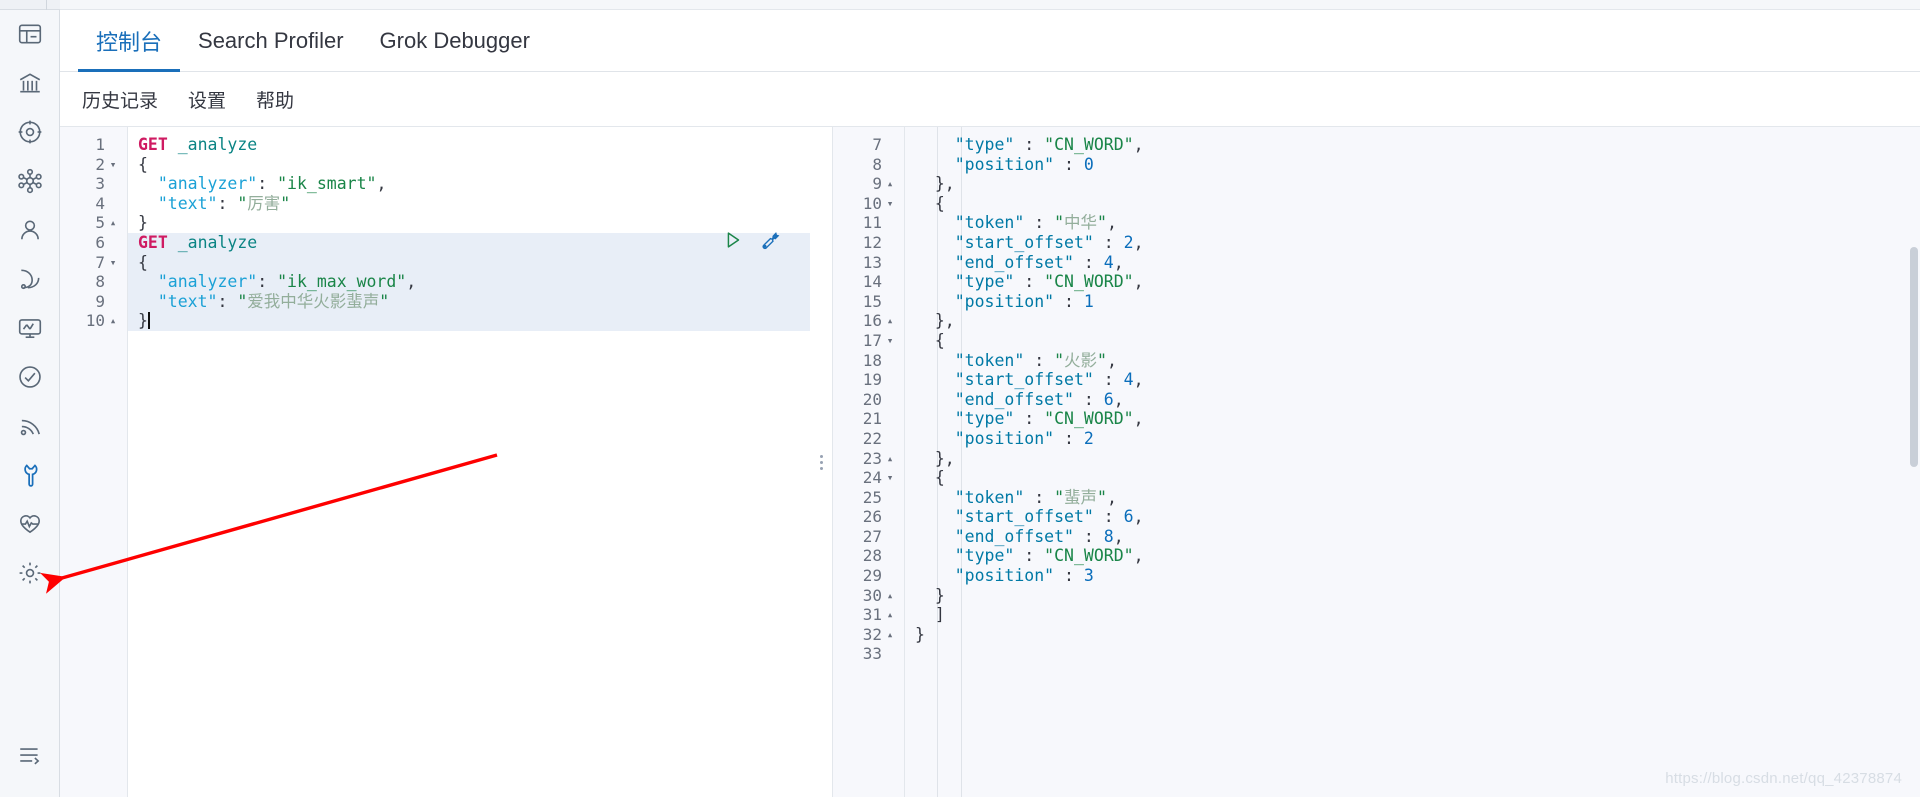 The width and height of the screenshot is (1920, 797). Describe the element at coordinates (1412, 517) in the screenshot. I see `code-line: "start_offset" : 6,` at that location.